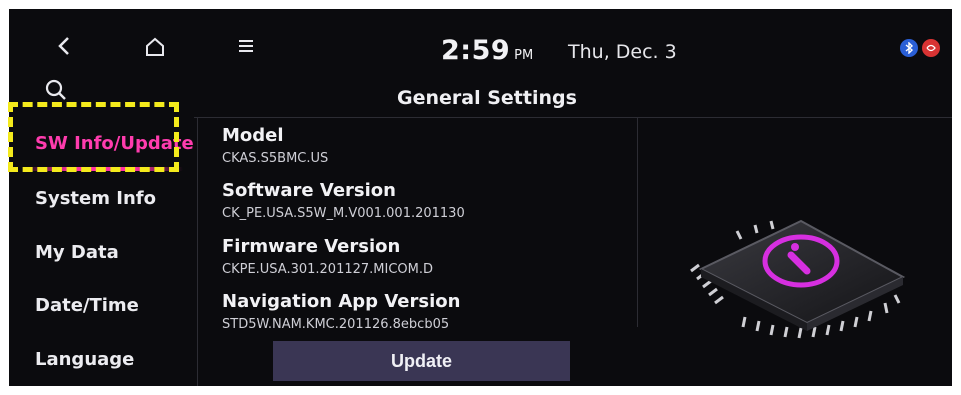  I want to click on firmware-version-label: Firmware Version, so click(311, 246).